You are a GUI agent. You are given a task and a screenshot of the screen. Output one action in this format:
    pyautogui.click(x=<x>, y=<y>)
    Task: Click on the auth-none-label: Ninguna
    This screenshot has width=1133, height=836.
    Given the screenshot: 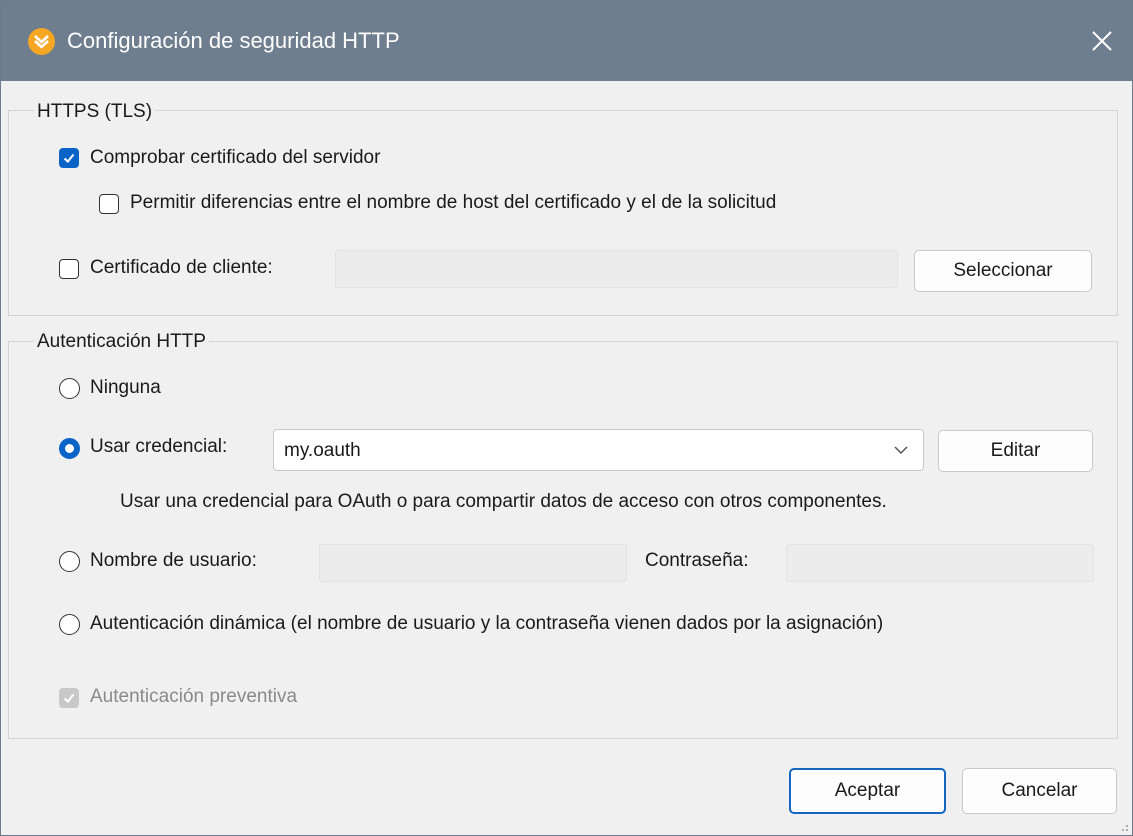 What is the action you would take?
    pyautogui.click(x=125, y=388)
    